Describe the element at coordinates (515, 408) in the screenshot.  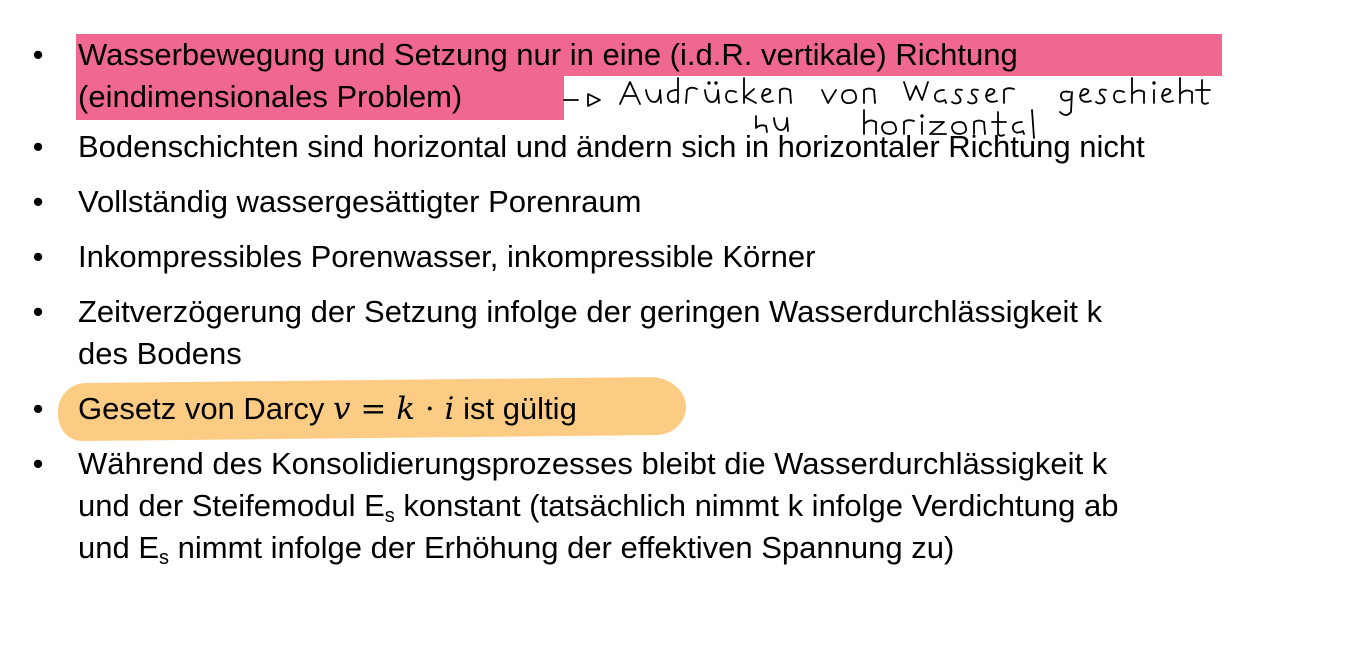
I see `darcy-suffix: ist gültig` at that location.